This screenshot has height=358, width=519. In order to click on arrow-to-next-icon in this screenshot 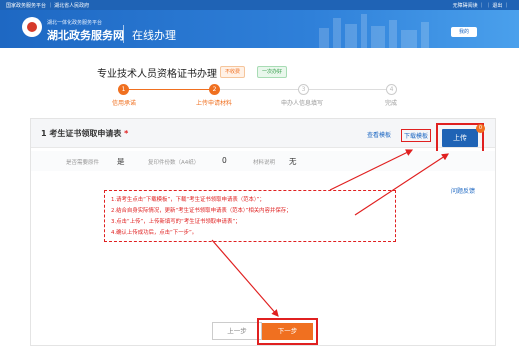, I will do `click(245, 278)`.